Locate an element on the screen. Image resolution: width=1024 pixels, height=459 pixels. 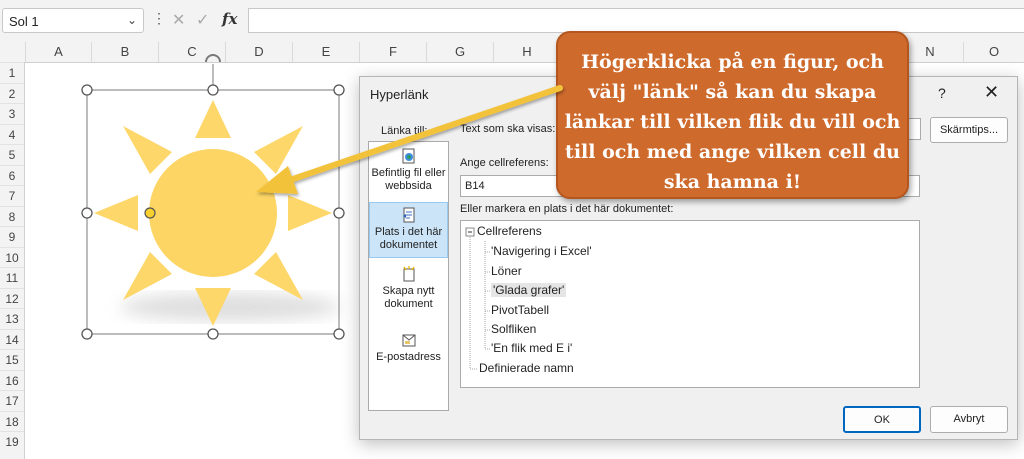
tree-node: 'En flik med E i' is located at coordinates (531, 348).